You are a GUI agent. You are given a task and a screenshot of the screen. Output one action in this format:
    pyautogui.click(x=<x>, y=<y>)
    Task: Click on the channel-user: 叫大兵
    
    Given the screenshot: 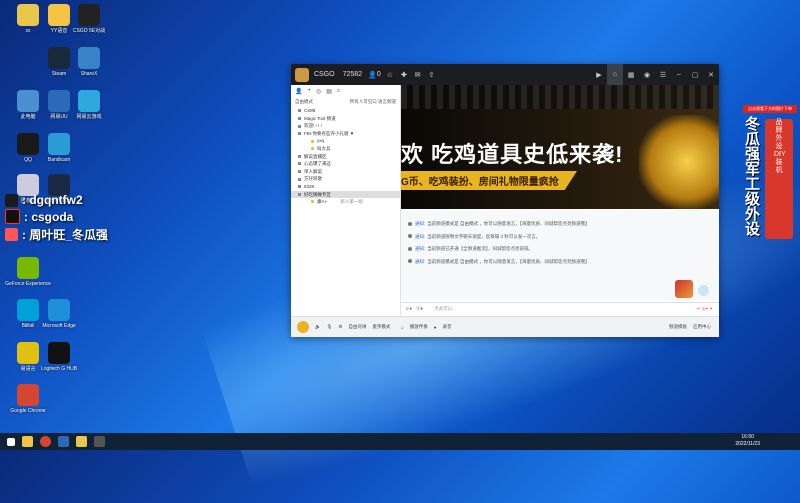 What is the action you would take?
    pyautogui.click(x=345, y=149)
    